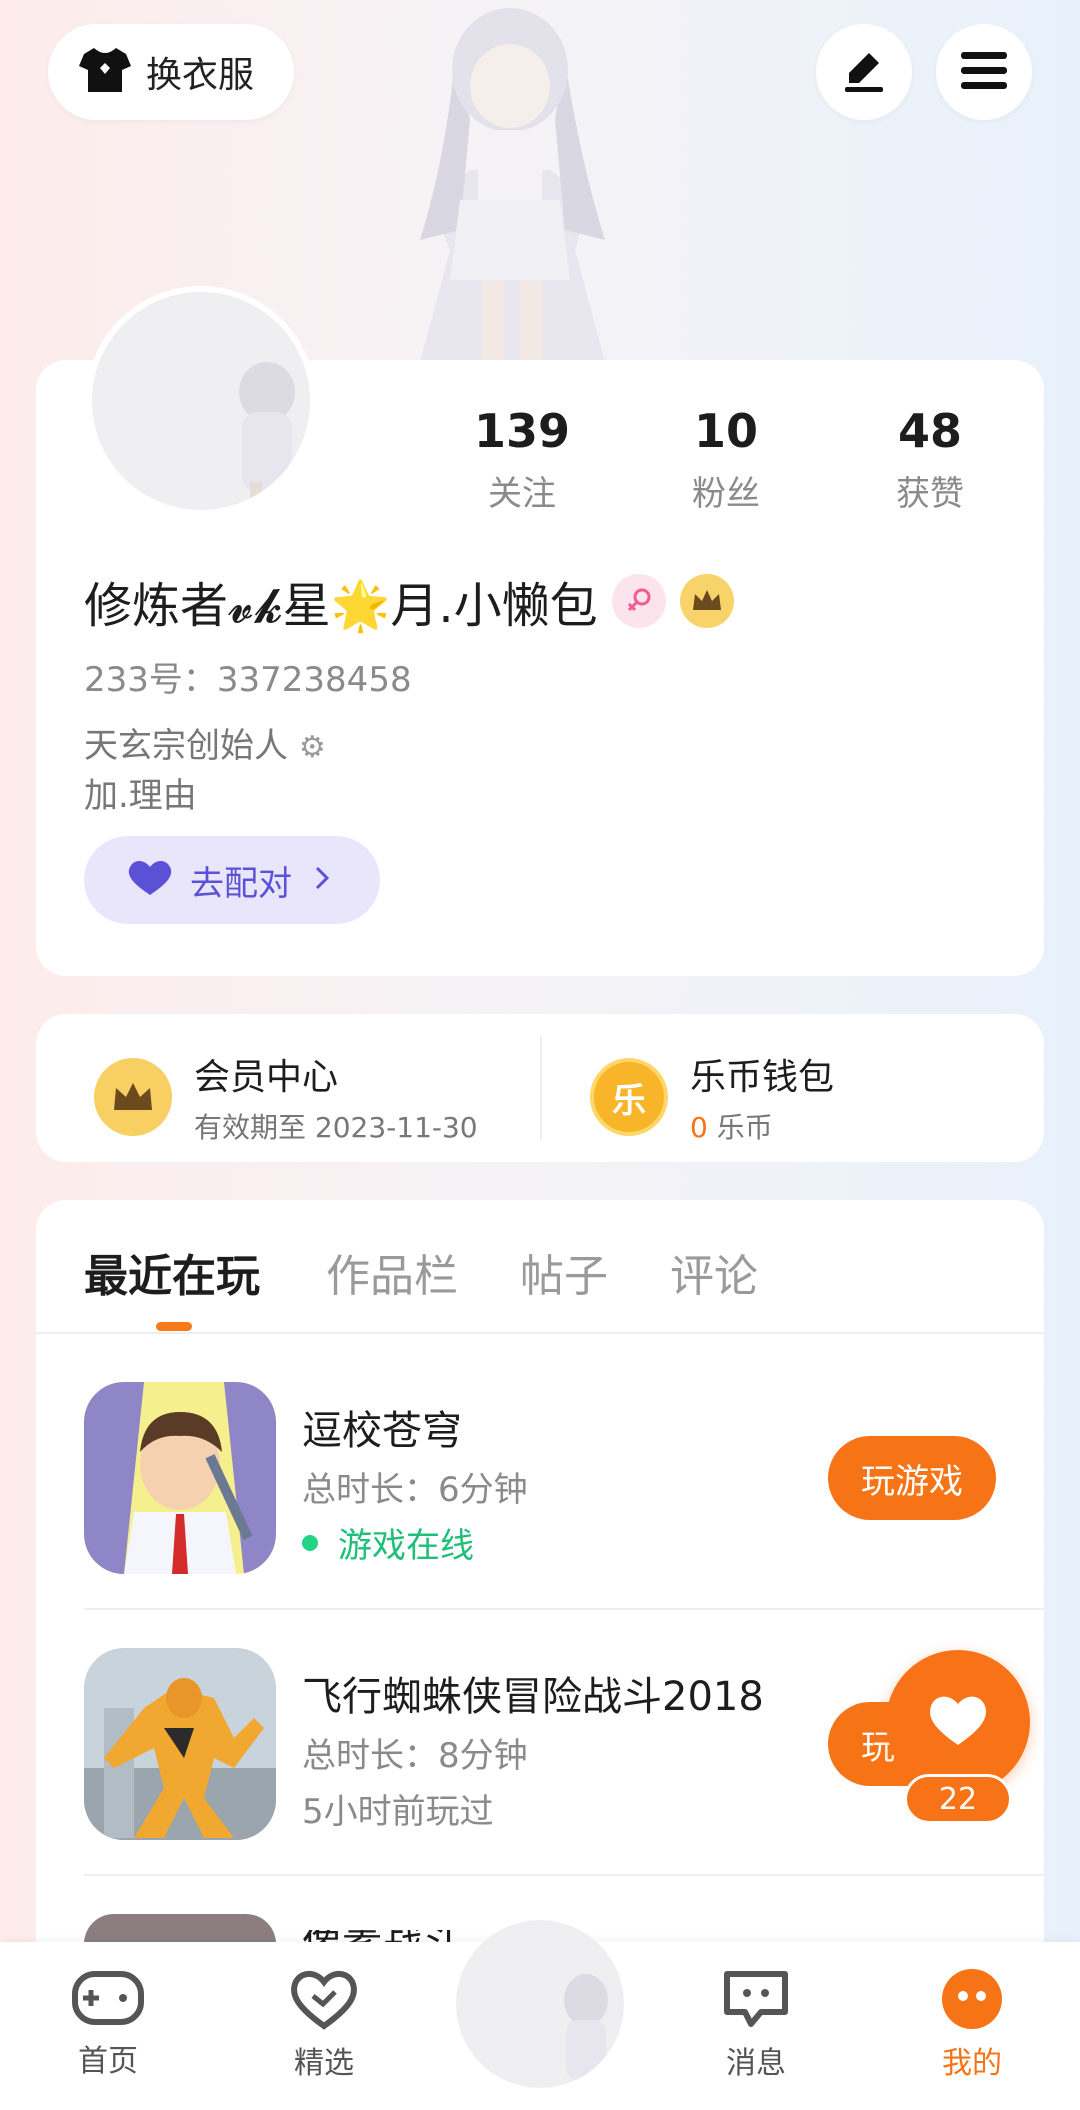 The width and height of the screenshot is (1080, 2110). What do you see at coordinates (540, 2004) in the screenshot?
I see `nav-avatar` at bounding box center [540, 2004].